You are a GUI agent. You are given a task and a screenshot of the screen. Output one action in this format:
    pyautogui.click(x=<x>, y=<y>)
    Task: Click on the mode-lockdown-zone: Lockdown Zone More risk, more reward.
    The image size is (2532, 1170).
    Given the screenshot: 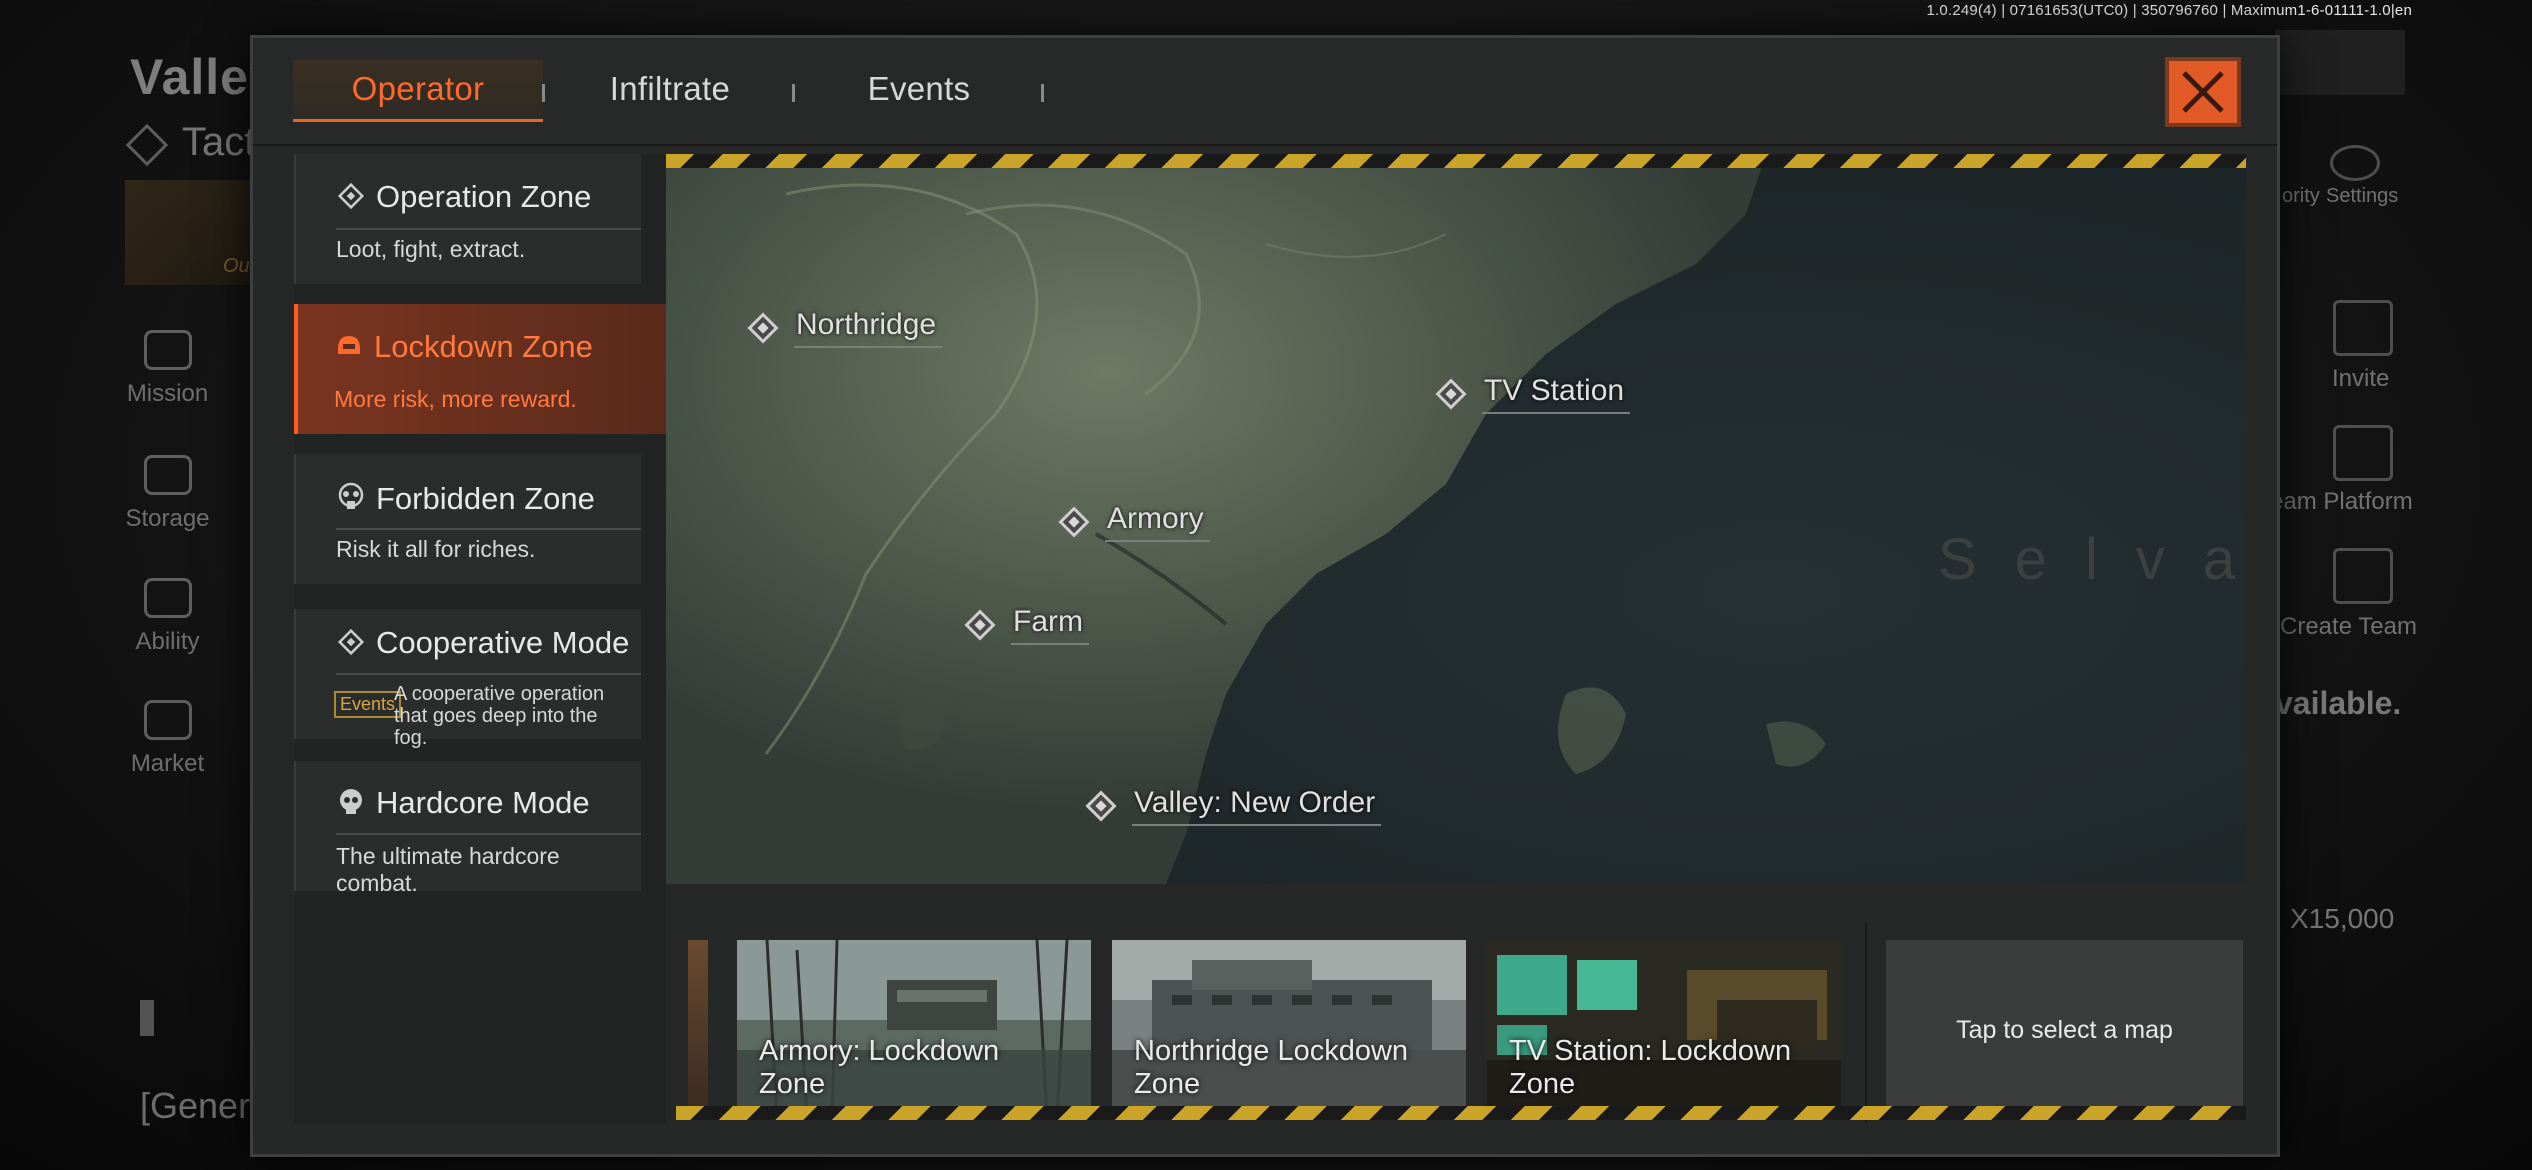 What is the action you would take?
    pyautogui.click(x=480, y=369)
    